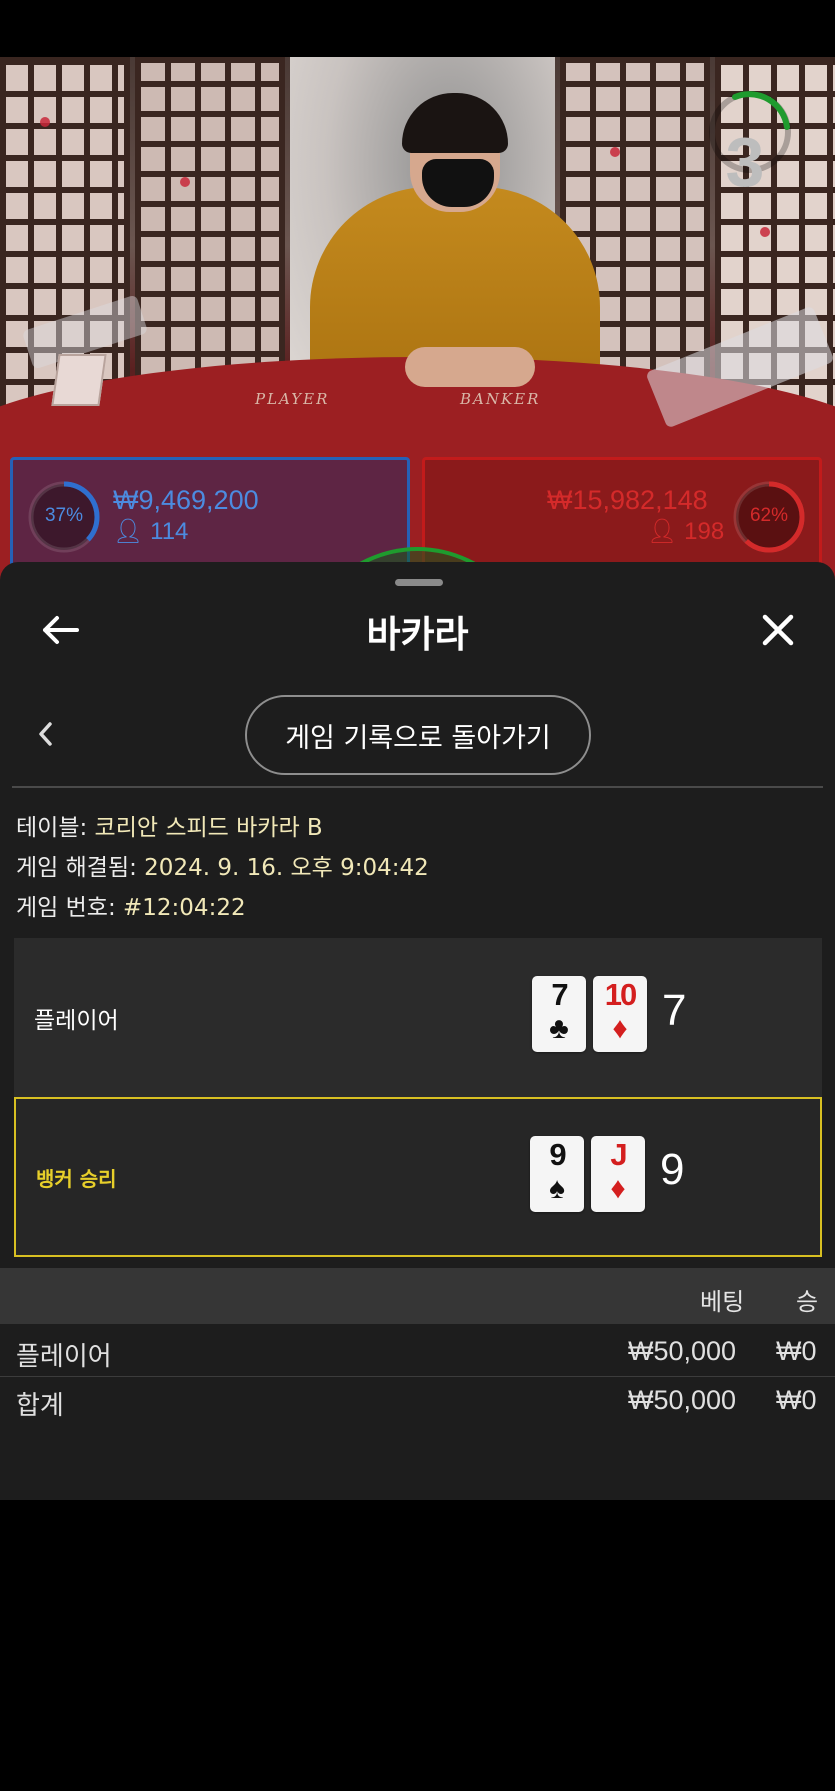 The height and width of the screenshot is (1791, 835). I want to click on card-rank: 10, so click(620, 994).